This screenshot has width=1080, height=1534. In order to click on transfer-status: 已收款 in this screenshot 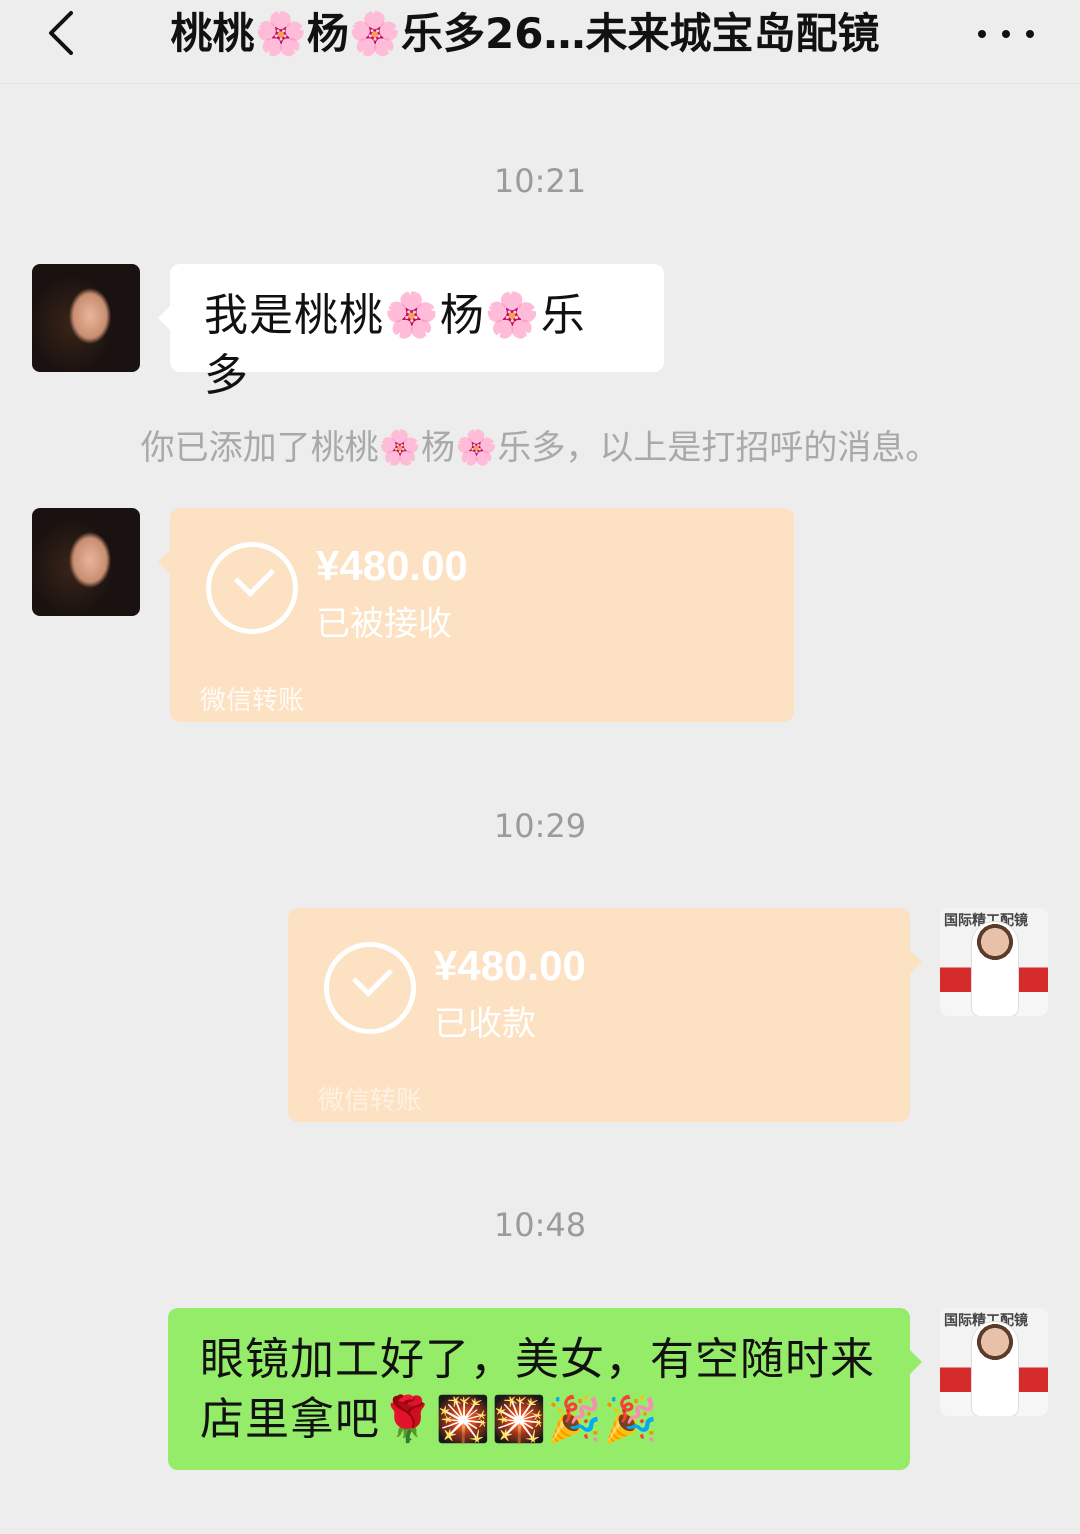, I will do `click(485, 1024)`.